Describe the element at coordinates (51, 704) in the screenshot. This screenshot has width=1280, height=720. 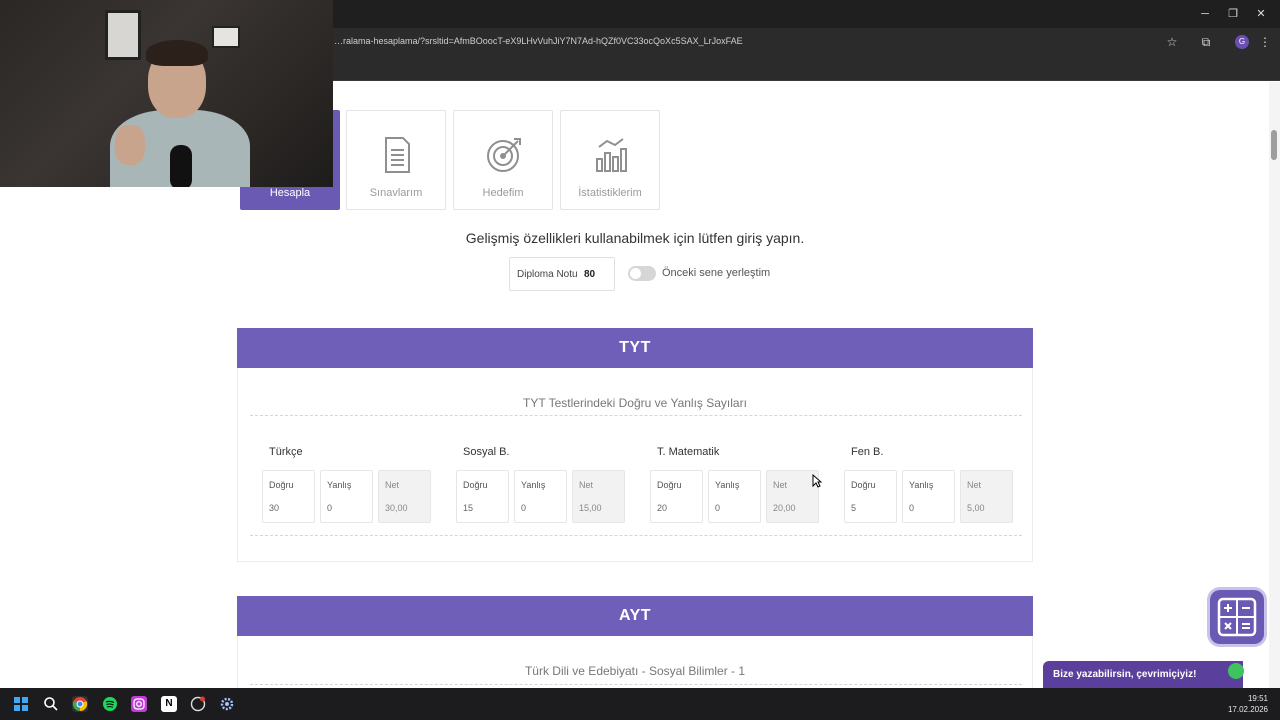
I see `search-icon` at that location.